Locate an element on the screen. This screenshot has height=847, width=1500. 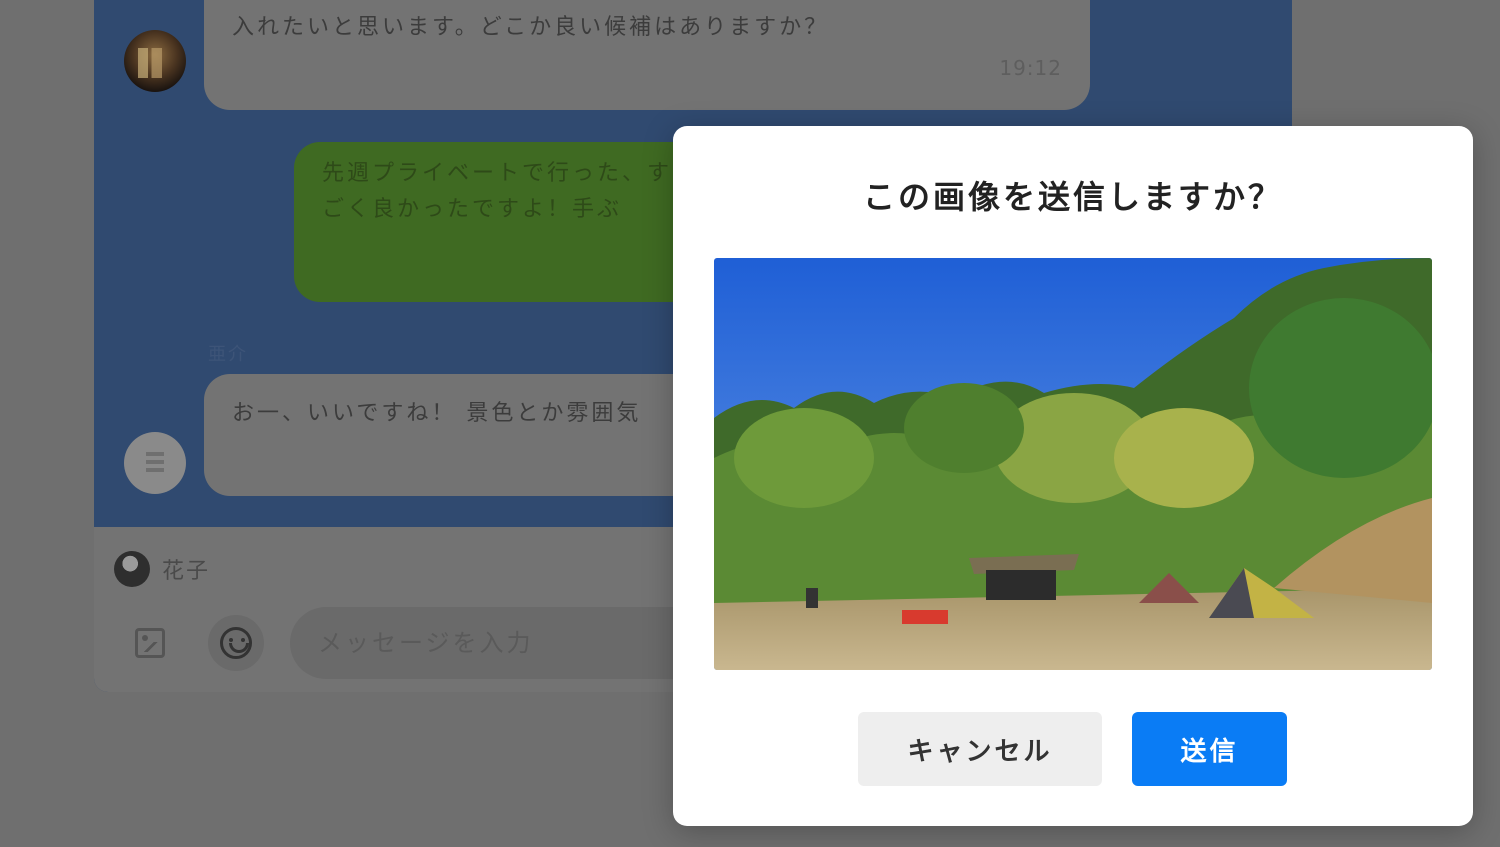
attach-image-button is located at coordinates (150, 643).